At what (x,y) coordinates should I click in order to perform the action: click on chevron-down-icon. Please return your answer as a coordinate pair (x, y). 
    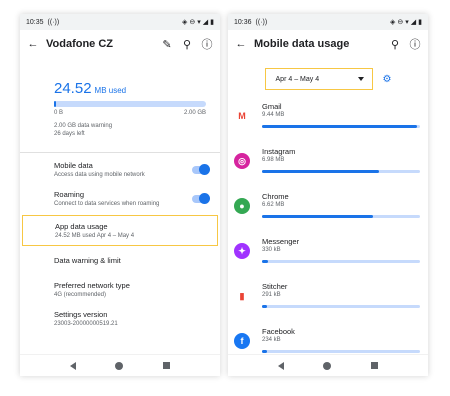
    Looking at the image, I should click on (360, 79).